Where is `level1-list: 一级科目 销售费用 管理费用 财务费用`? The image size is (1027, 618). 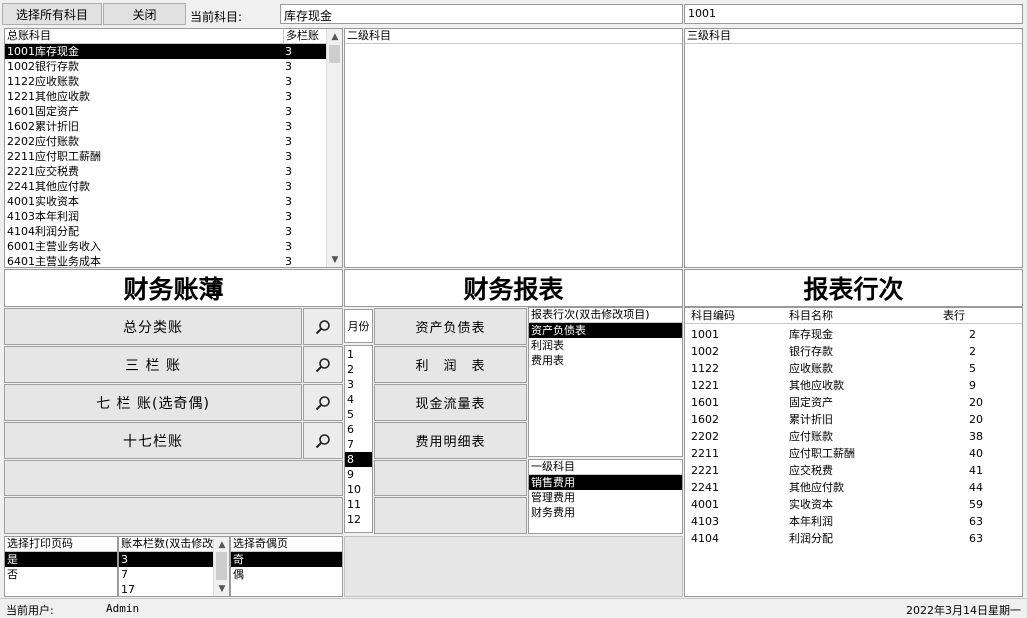
level1-list: 一级科目 销售费用 管理费用 财务费用 is located at coordinates (605, 496).